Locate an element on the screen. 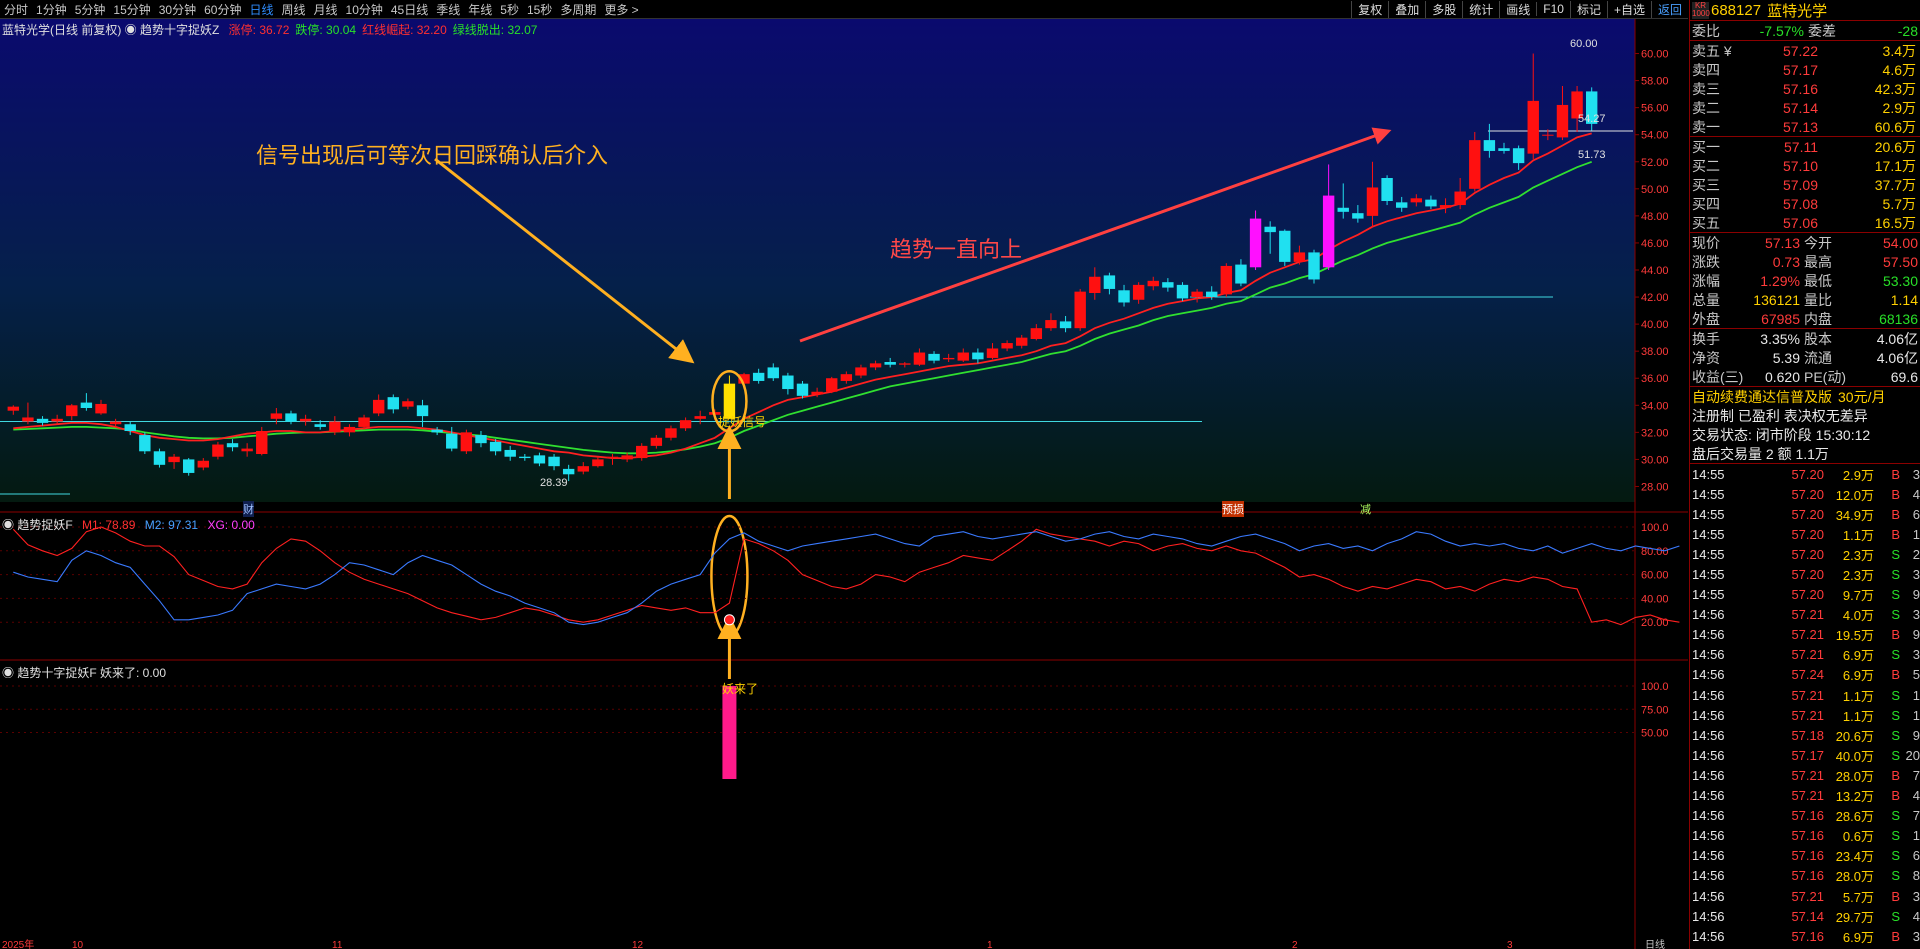 This screenshot has width=1920, height=949. tick-row-1: 14:55 57.20 12.0万 B 4 is located at coordinates (1805, 494).